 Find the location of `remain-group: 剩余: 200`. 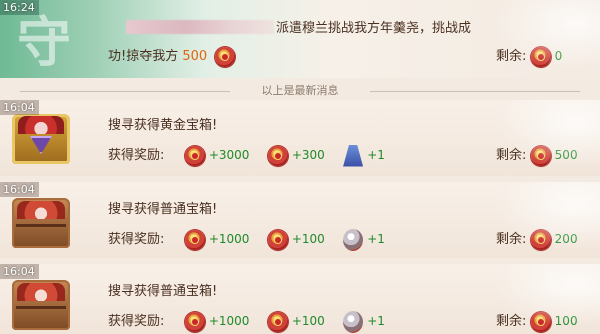

remain-group: 剩余: 200 is located at coordinates (537, 239).